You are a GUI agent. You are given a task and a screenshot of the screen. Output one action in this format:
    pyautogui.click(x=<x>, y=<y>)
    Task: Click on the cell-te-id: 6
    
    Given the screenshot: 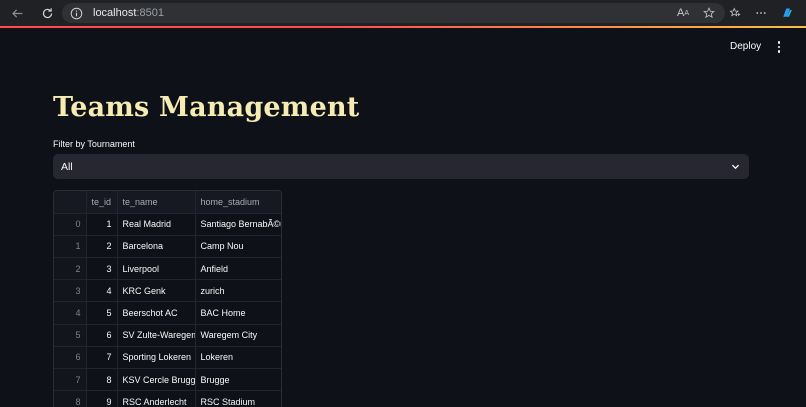 What is the action you would take?
    pyautogui.click(x=102, y=335)
    